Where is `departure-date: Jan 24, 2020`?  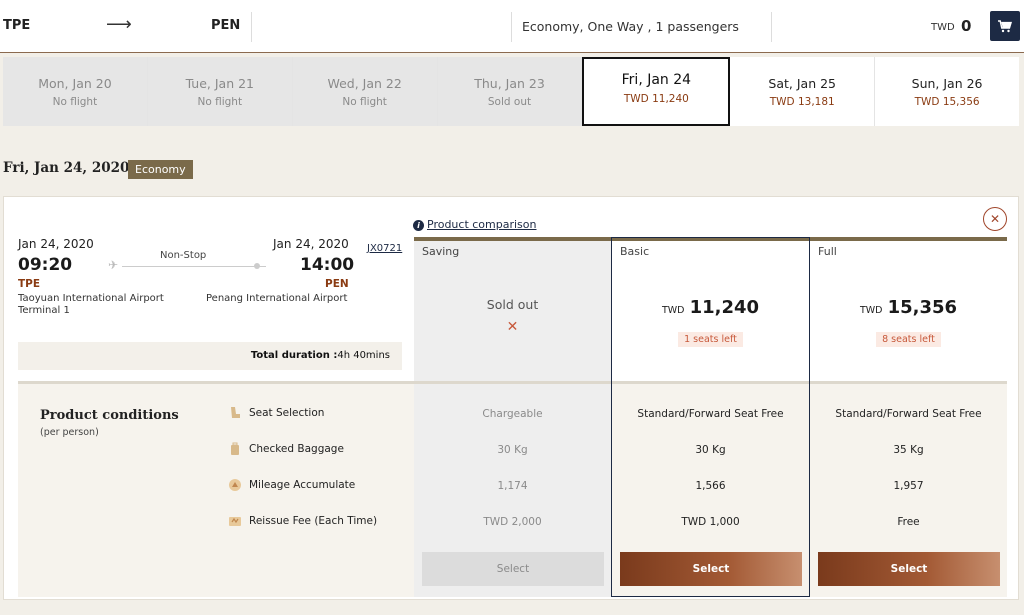 departure-date: Jan 24, 2020 is located at coordinates (56, 244).